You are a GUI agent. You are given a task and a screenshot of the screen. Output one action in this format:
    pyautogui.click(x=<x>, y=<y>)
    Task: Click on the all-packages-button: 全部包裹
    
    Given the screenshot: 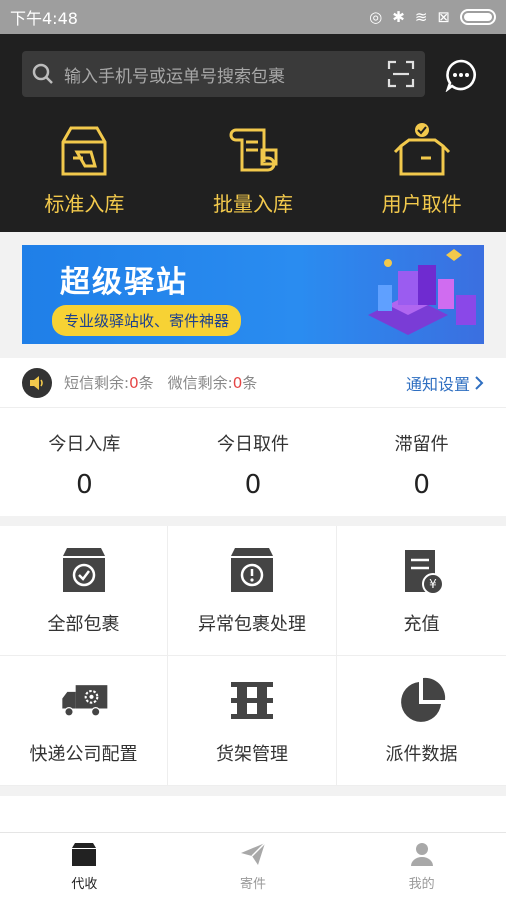 What is the action you would take?
    pyautogui.click(x=84, y=591)
    